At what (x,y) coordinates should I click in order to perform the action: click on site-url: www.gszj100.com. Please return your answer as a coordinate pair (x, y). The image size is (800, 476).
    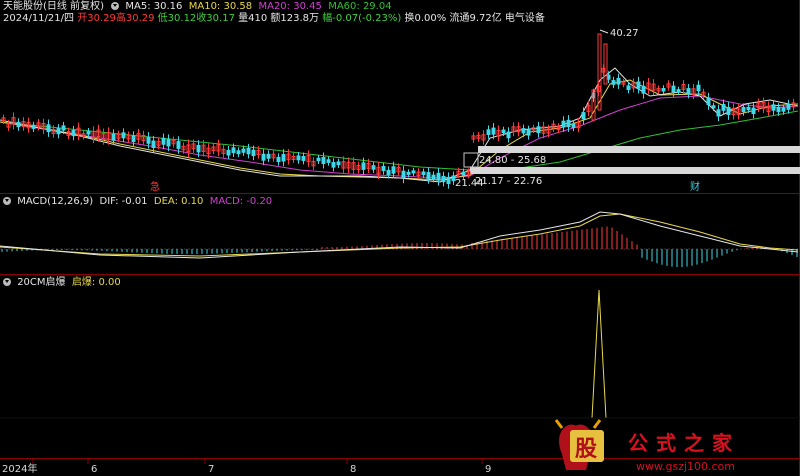
    Looking at the image, I should click on (685, 466).